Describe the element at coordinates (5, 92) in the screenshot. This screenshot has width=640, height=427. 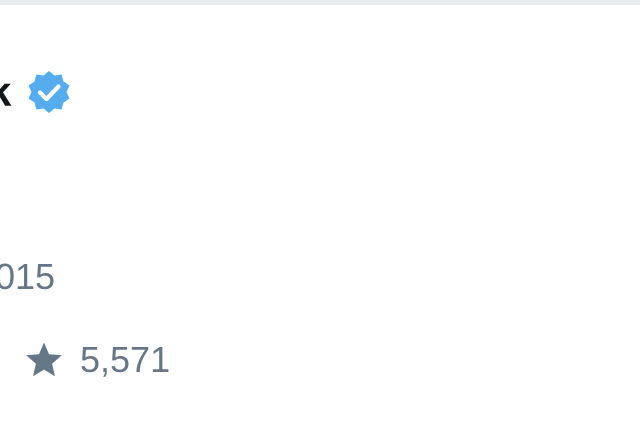
I see `display-name: k` at that location.